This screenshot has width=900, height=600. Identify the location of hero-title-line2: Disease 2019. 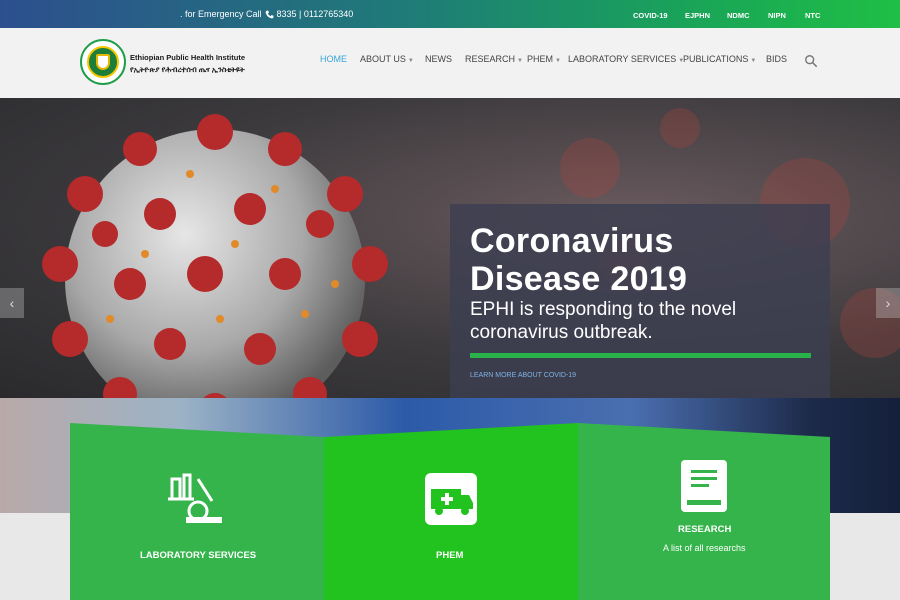
(579, 279).